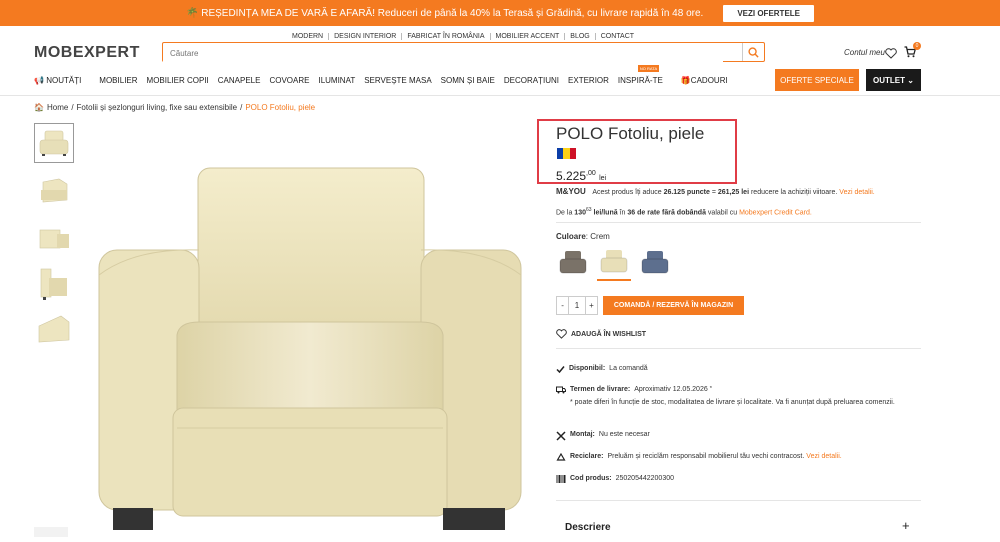  I want to click on myou-text: Acest produs îți aduce, so click(627, 192).